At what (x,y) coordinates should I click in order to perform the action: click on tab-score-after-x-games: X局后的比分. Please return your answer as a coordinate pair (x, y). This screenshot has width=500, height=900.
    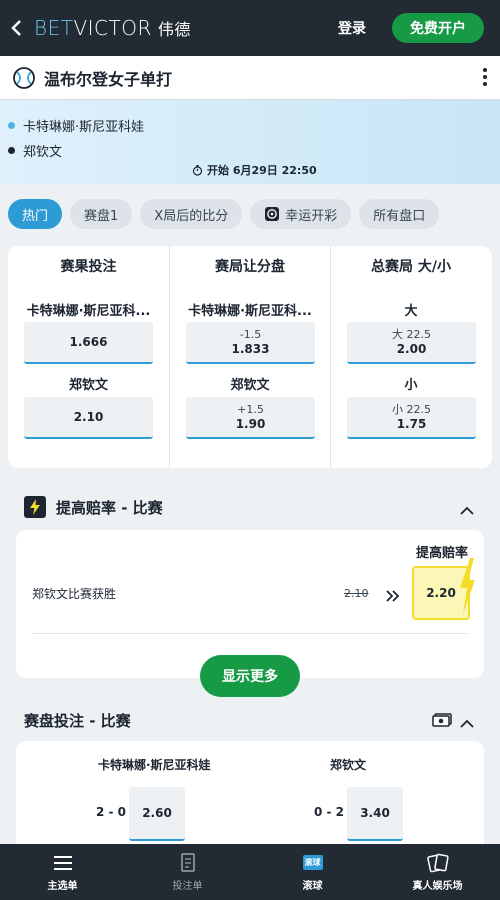
    Looking at the image, I should click on (191, 214).